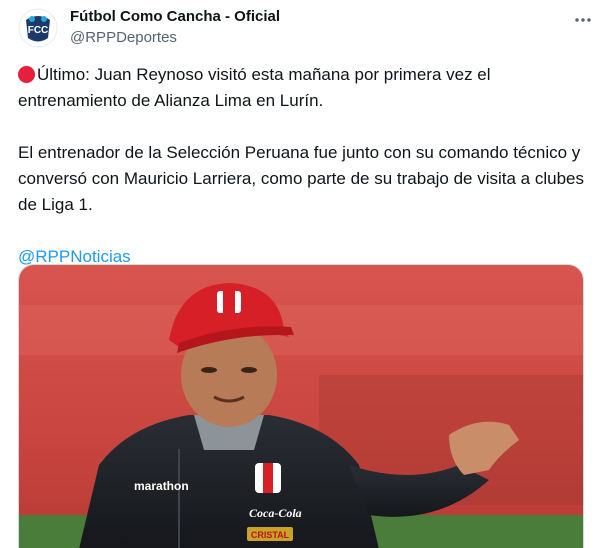  I want to click on jacket-brand: marathon, so click(161, 486).